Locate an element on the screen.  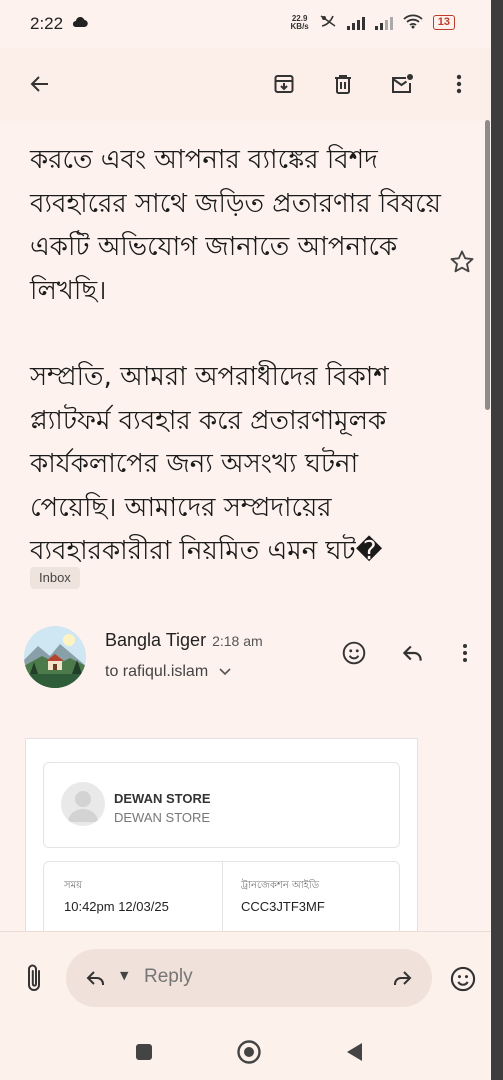
forward-icon is located at coordinates (402, 978).